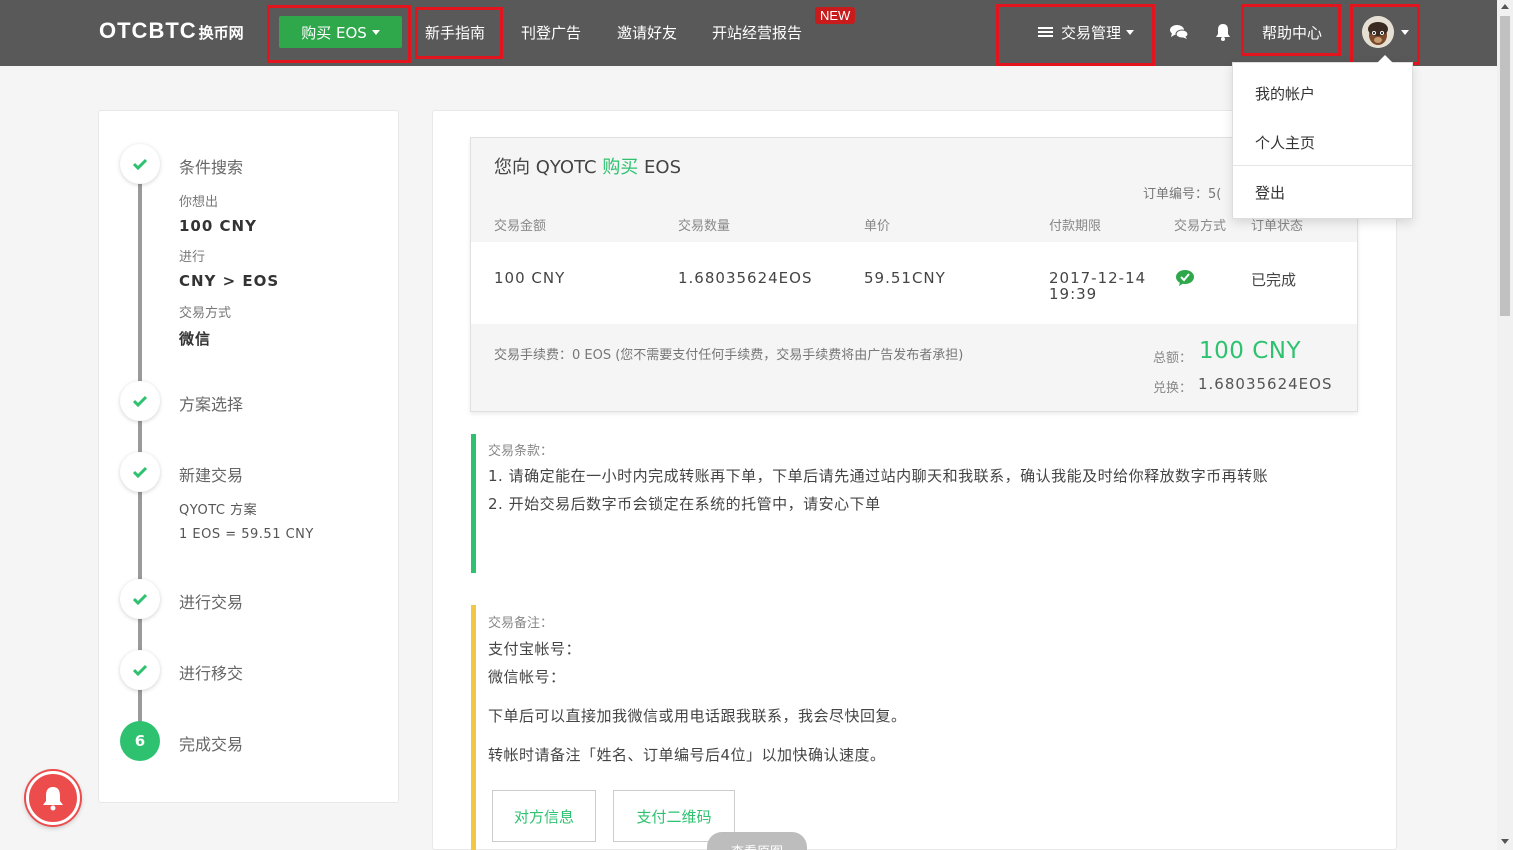 Image resolution: width=1513 pixels, height=850 pixels. Describe the element at coordinates (1075, 226) in the screenshot. I see `header-deadline: 付款期限` at that location.